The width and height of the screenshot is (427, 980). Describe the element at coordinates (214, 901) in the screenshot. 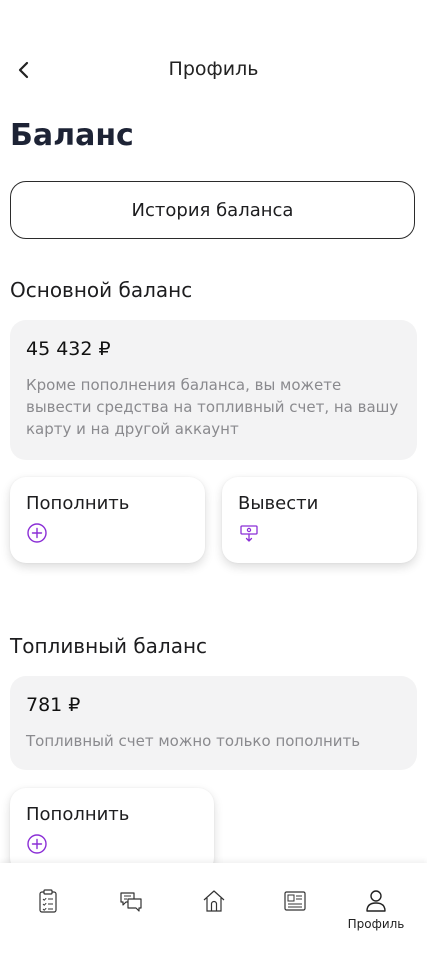

I see `home-icon` at that location.